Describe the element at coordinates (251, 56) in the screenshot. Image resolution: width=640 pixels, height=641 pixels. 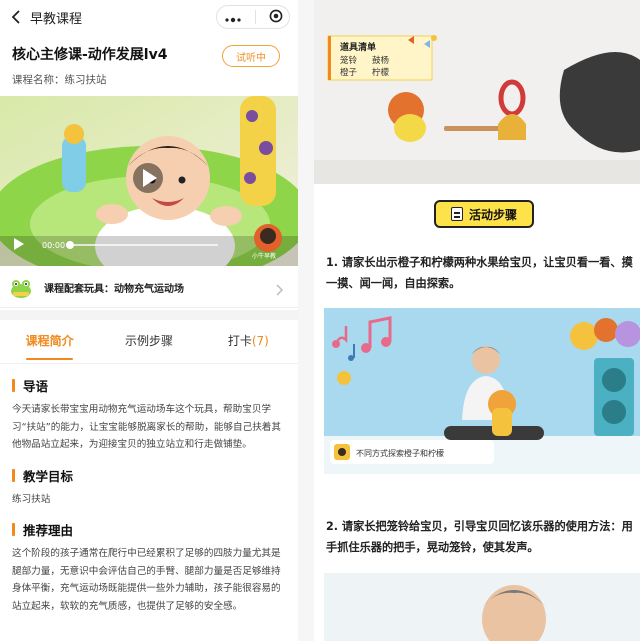
I see `trial-button: 试听中` at that location.